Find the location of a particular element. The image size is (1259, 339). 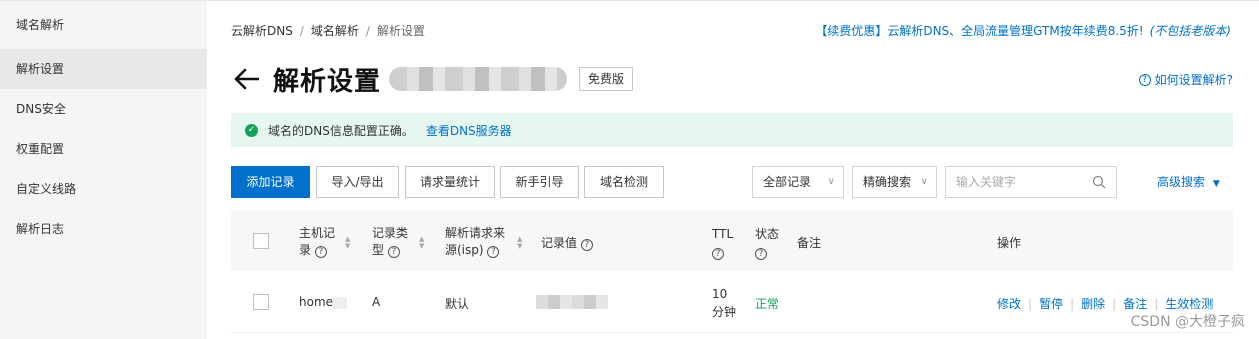

alert-text: 域名的DNS信息配置正确。 is located at coordinates (341, 130).